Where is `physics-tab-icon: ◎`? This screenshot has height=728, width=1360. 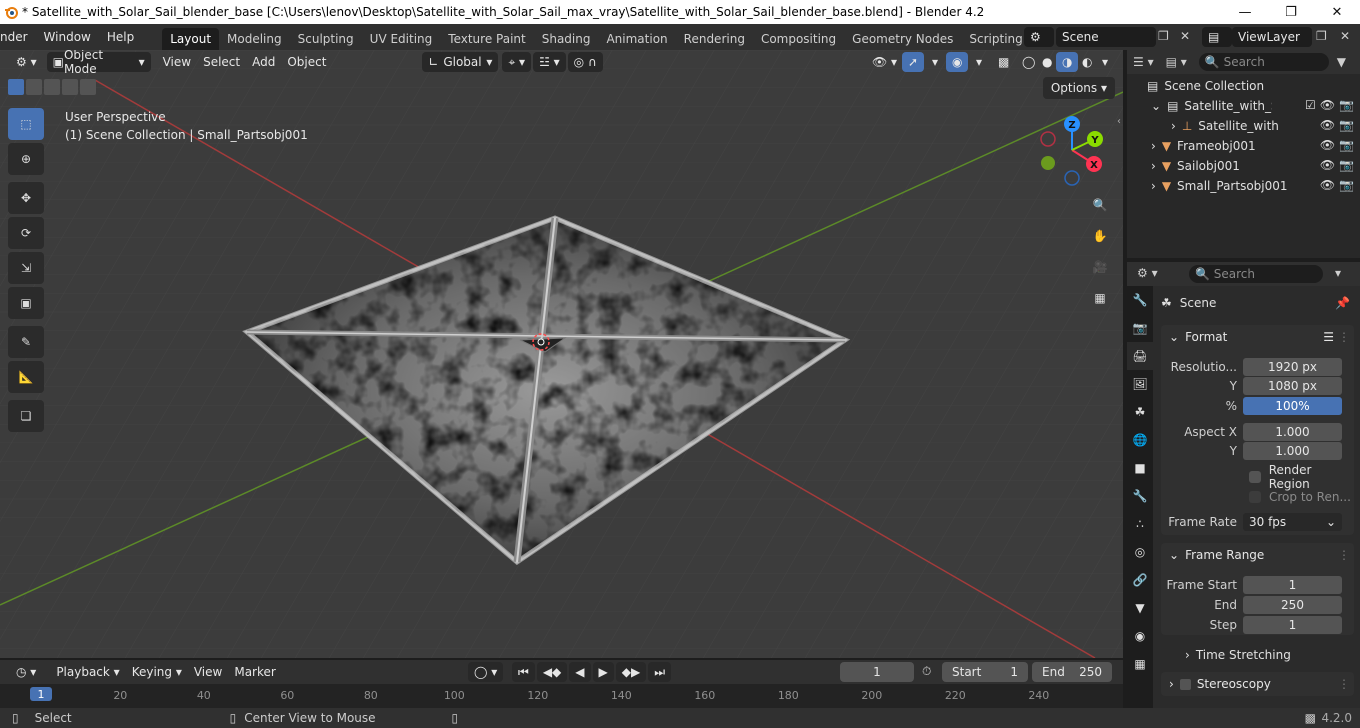
physics-tab-icon: ◎ is located at coordinates (1140, 552).